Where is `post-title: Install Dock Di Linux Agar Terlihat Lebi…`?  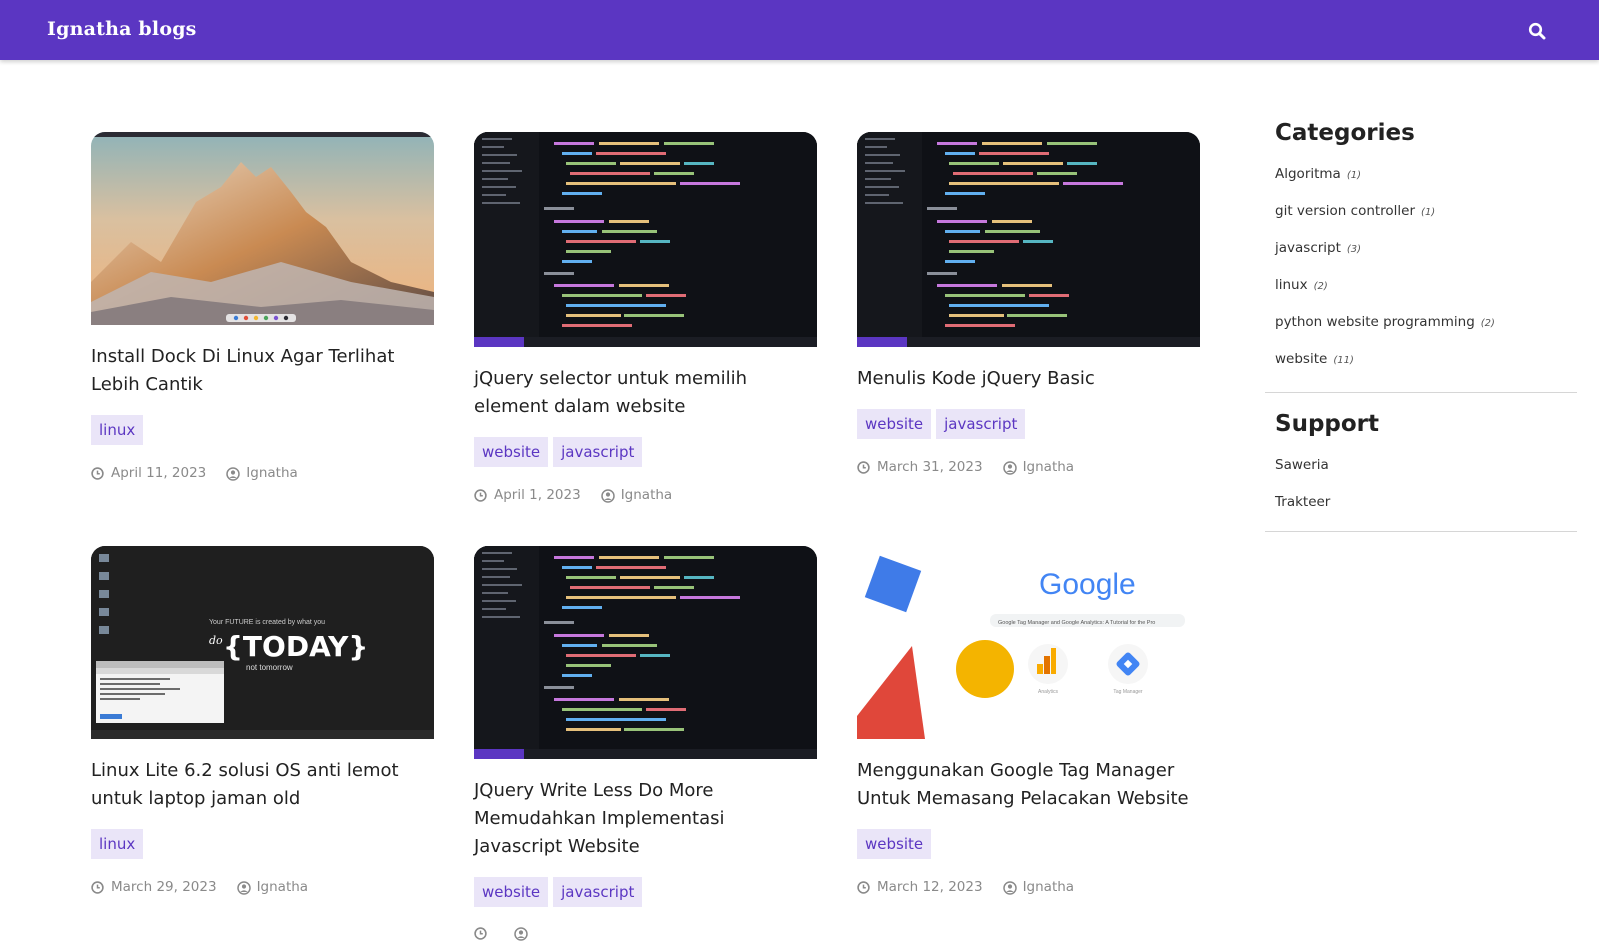
post-title: Install Dock Di Linux Agar Terlihat Lebi… is located at coordinates (262, 371).